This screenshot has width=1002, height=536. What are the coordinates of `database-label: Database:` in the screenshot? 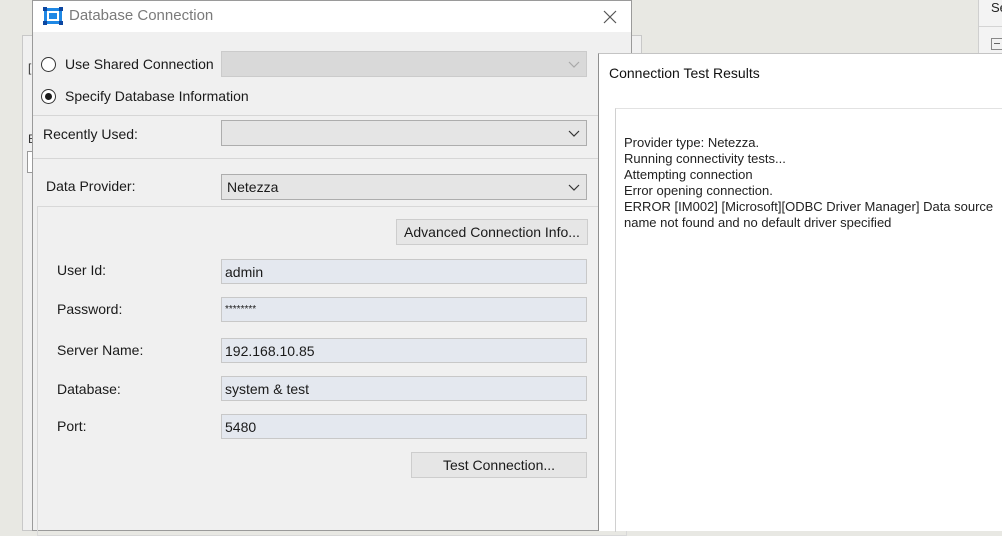 It's located at (89, 389).